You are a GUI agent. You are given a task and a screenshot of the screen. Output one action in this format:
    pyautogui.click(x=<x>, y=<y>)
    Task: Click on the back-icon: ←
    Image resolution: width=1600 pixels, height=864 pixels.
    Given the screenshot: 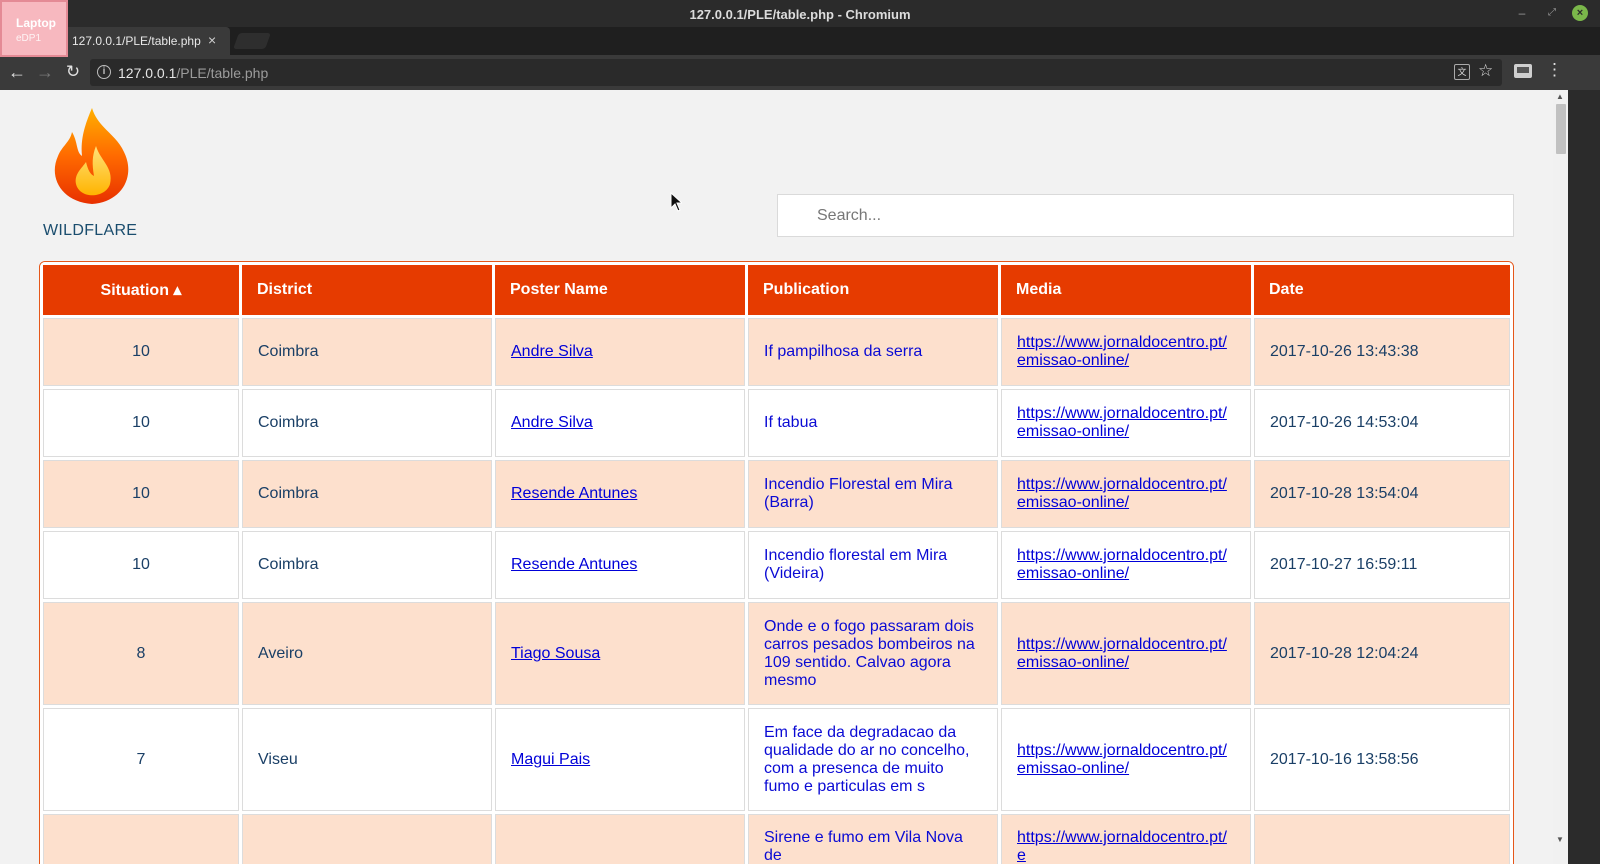 What is the action you would take?
    pyautogui.click(x=17, y=72)
    